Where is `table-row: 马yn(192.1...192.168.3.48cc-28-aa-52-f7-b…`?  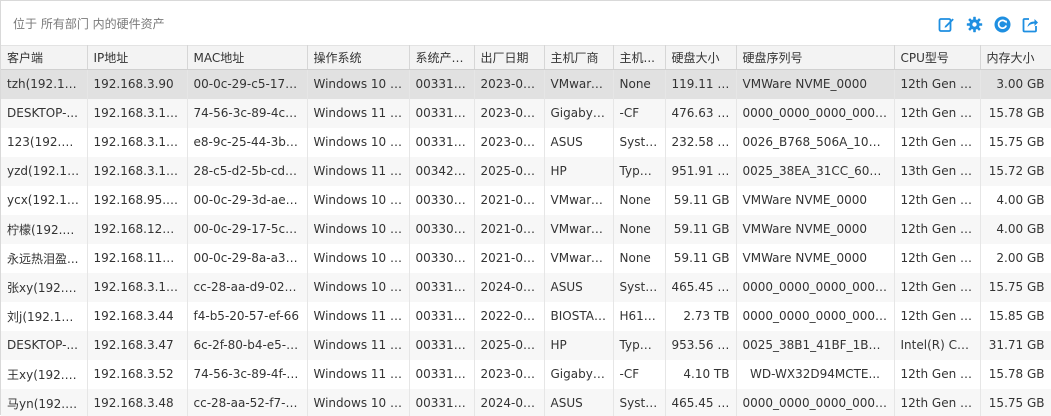 table-row: 马yn(192.1...192.168.3.48cc-28-aa-52-f7-b… is located at coordinates (526, 402).